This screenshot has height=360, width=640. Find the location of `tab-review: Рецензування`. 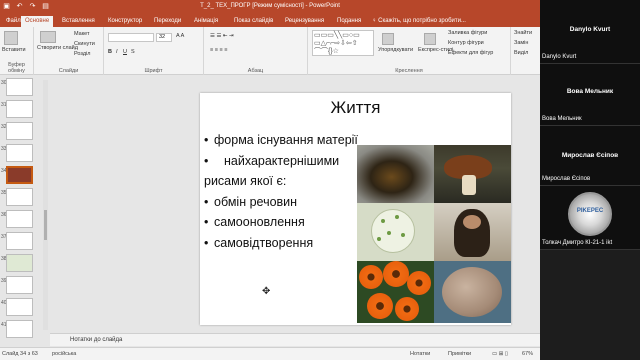

tab-review: Рецензування is located at coordinates (304, 21).